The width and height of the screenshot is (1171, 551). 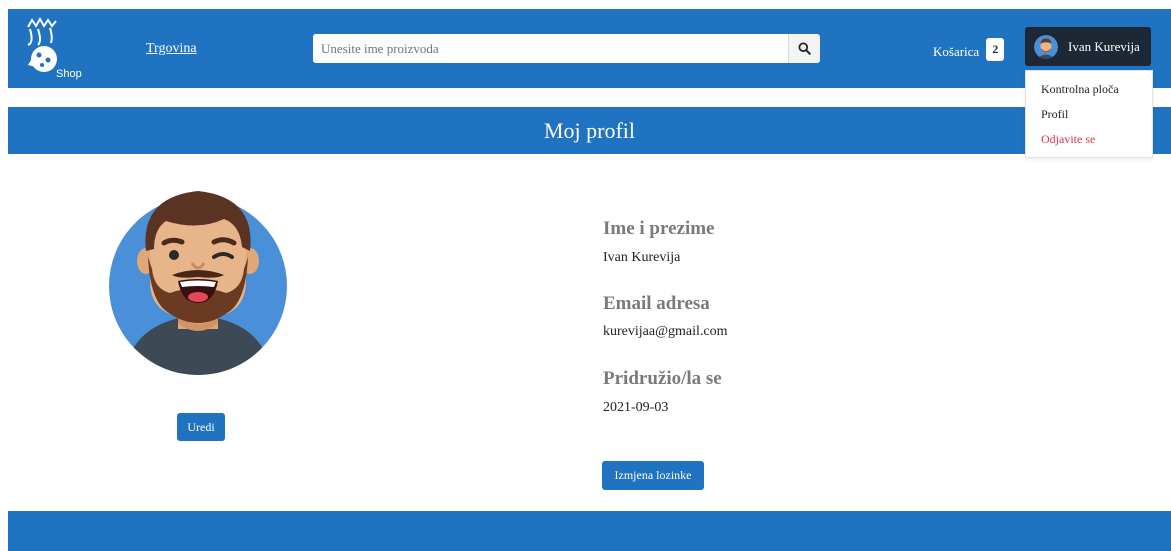 I want to click on email-value: kurevijaa@gmail.com, so click(x=665, y=331).